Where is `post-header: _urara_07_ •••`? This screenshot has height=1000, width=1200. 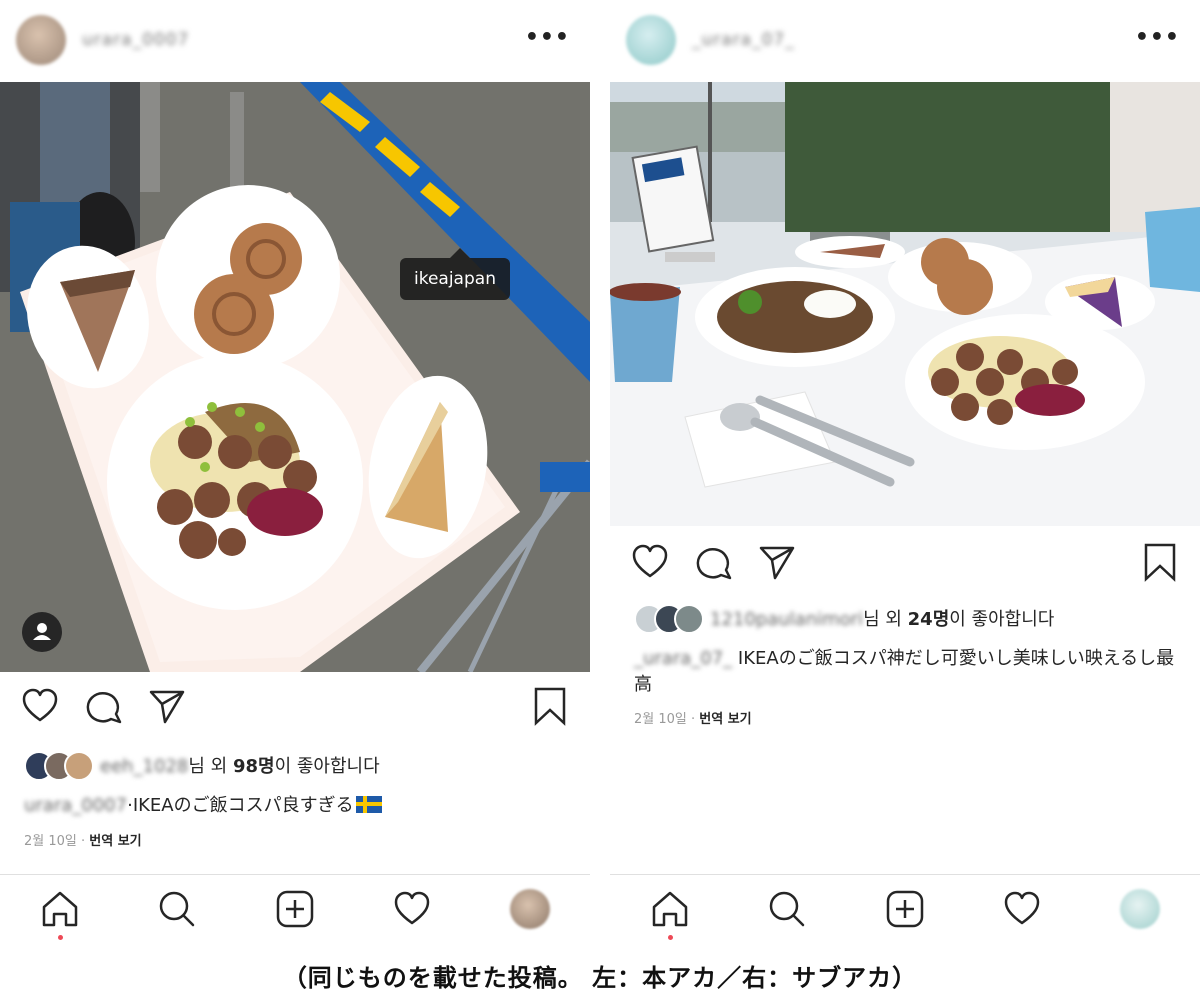 post-header: _urara_07_ ••• is located at coordinates (905, 41).